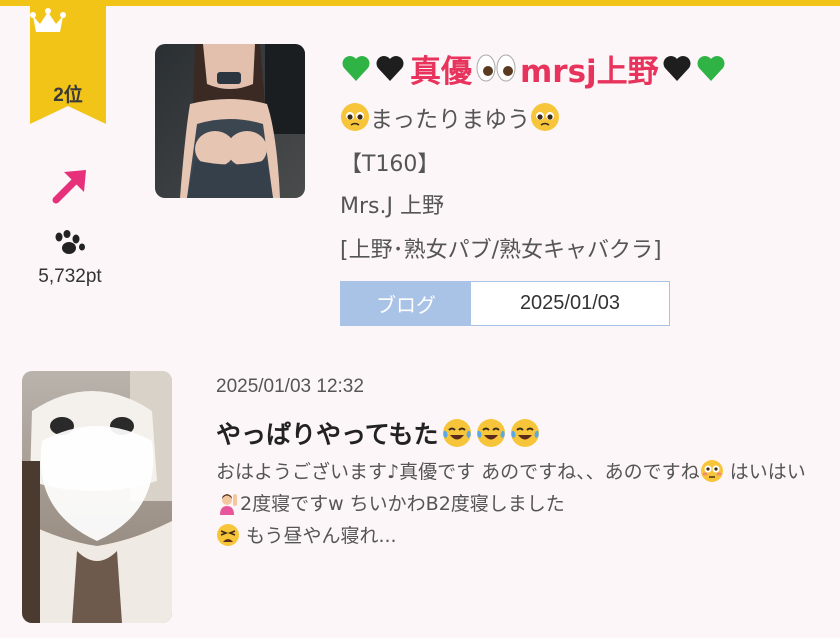 Image resolution: width=840 pixels, height=638 pixels. I want to click on nickname-line: まったりまゆう, so click(450, 117).